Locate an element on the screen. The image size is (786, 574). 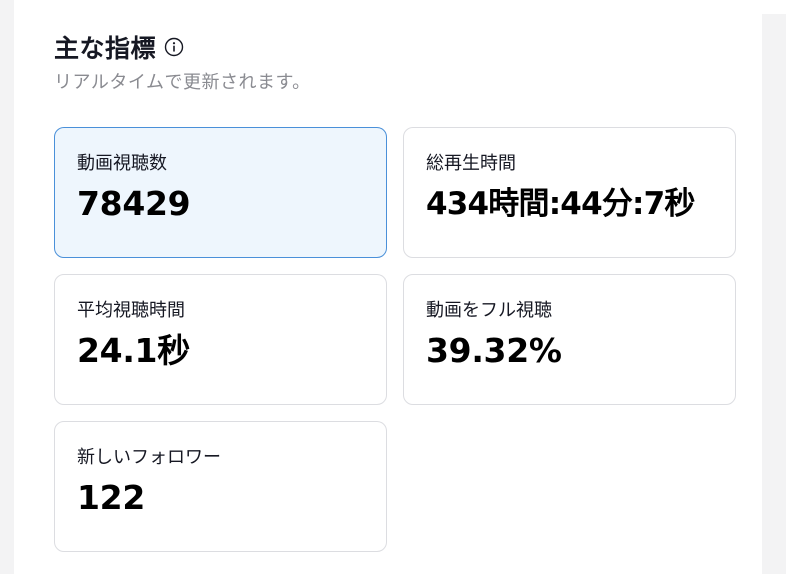
metric-label: 新しいフォロワー is located at coordinates (149, 457).